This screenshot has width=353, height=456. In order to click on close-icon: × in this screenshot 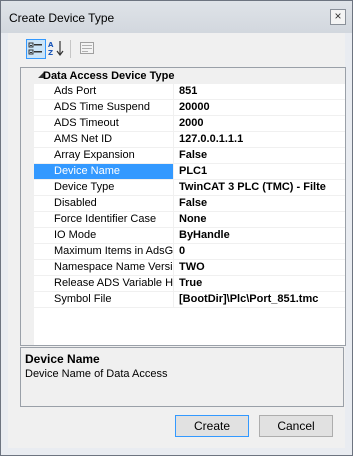, I will do `click(338, 16)`.